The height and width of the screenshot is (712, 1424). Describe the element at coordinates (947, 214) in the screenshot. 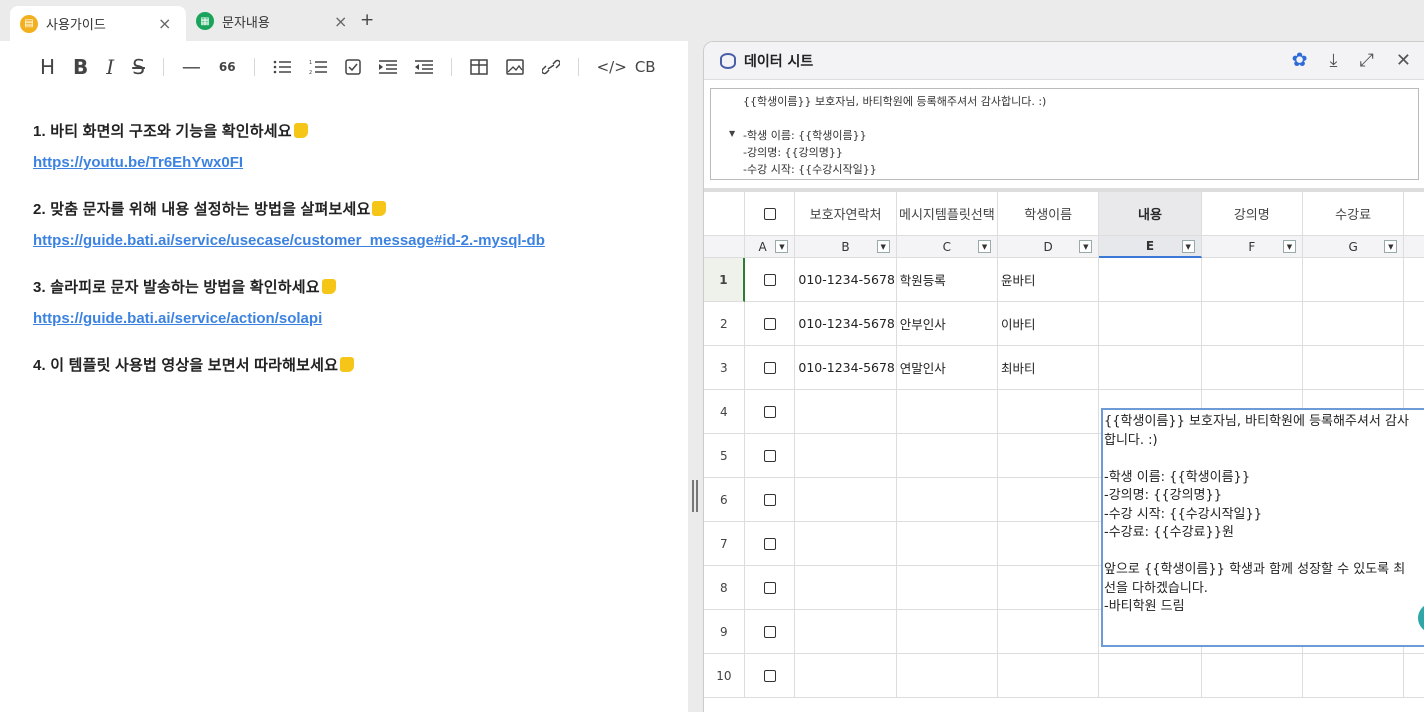

I see `column-header: 메시지템플릿선택` at that location.